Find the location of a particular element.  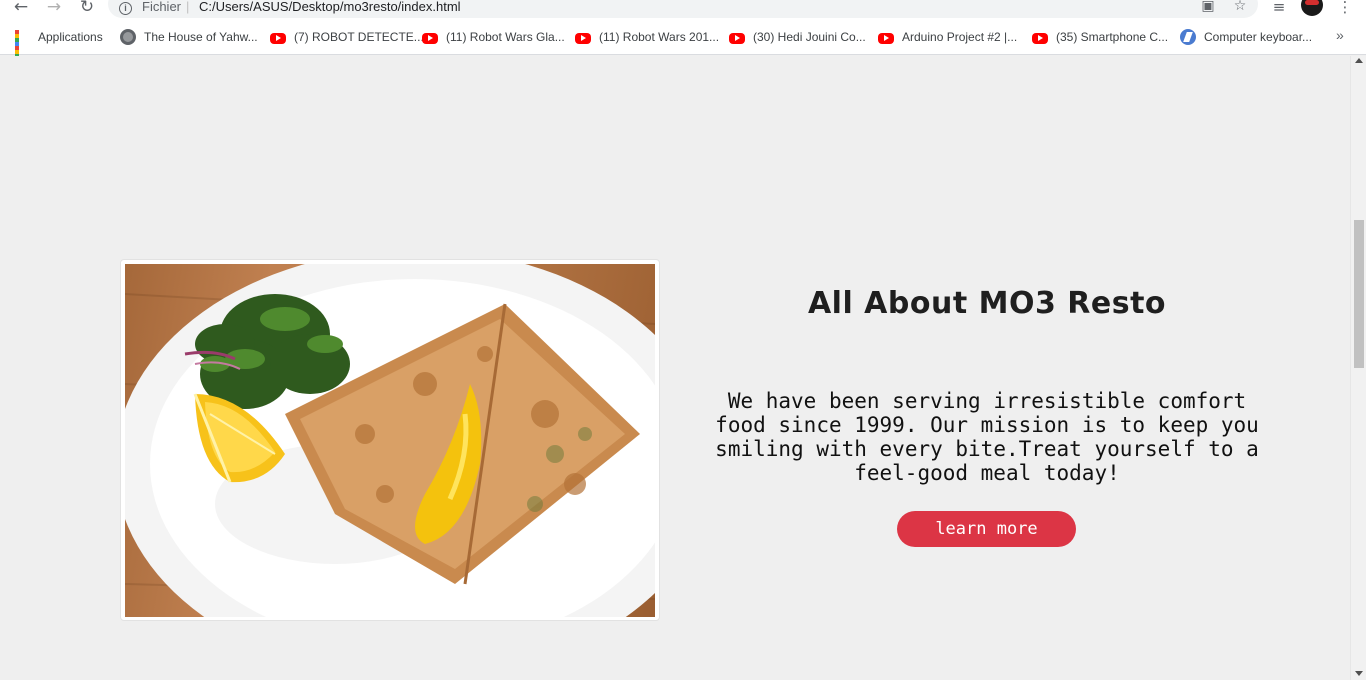

learn-more-button: learn more is located at coordinates (986, 529).